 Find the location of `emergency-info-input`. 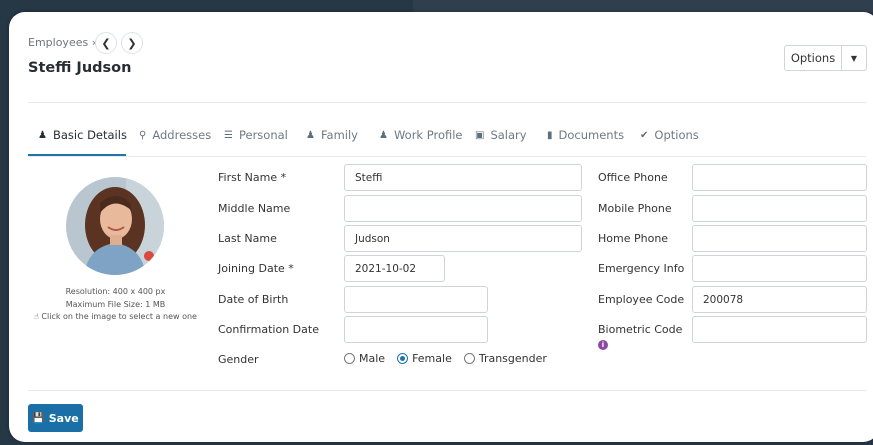

emergency-info-input is located at coordinates (779, 268).